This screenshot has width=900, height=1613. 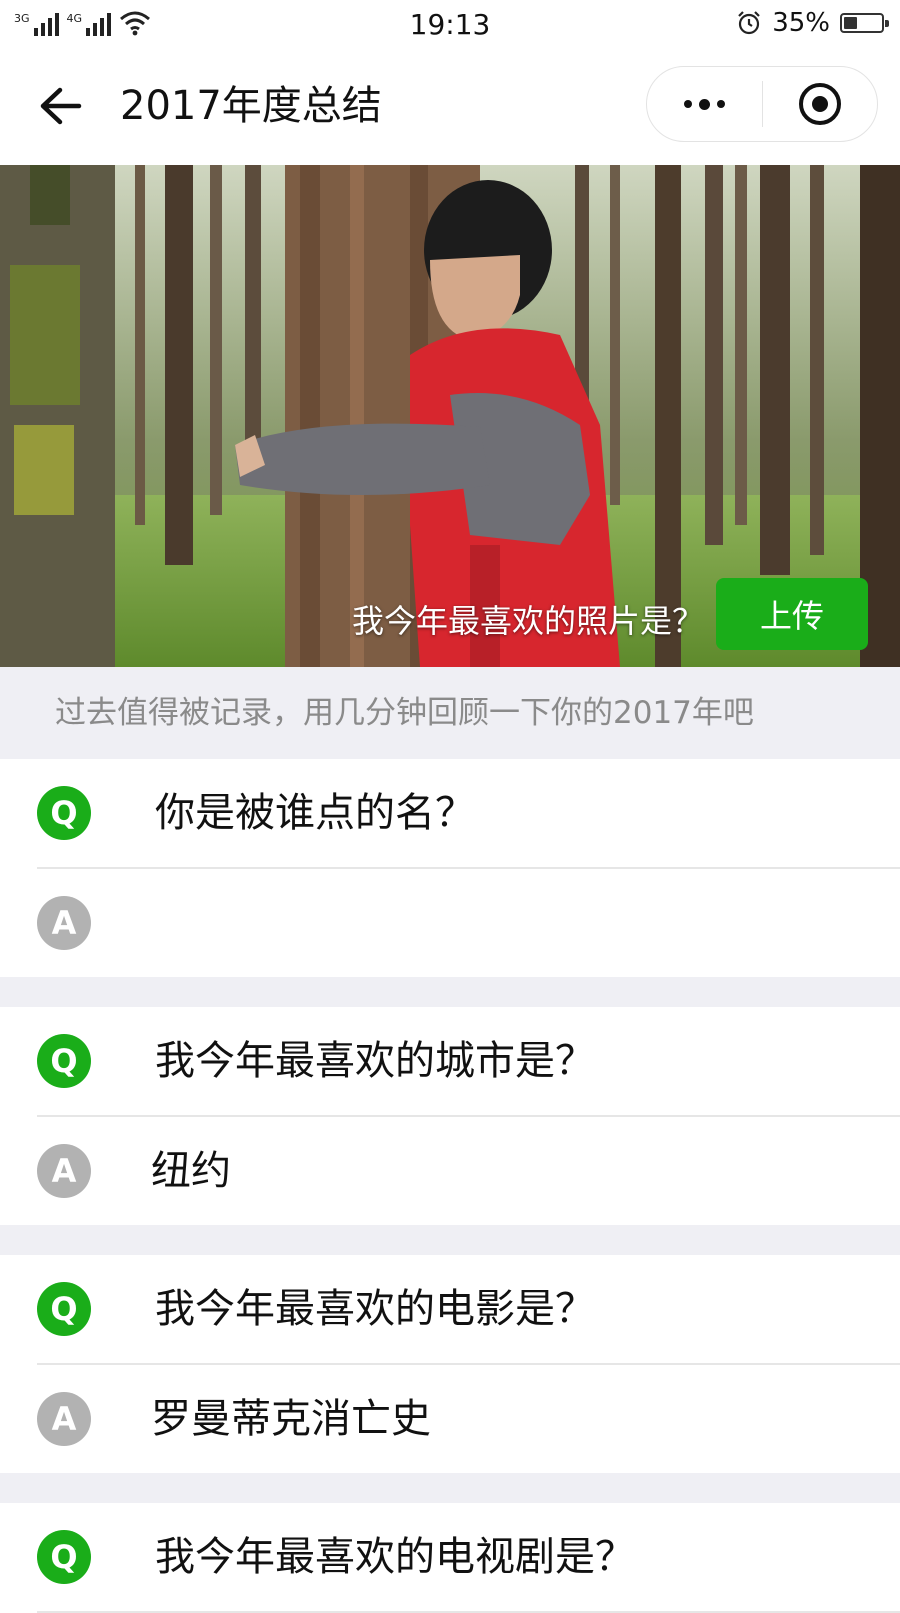 What do you see at coordinates (450, 25) in the screenshot?
I see `status-bar: 3G 4G 19:13 35%` at bounding box center [450, 25].